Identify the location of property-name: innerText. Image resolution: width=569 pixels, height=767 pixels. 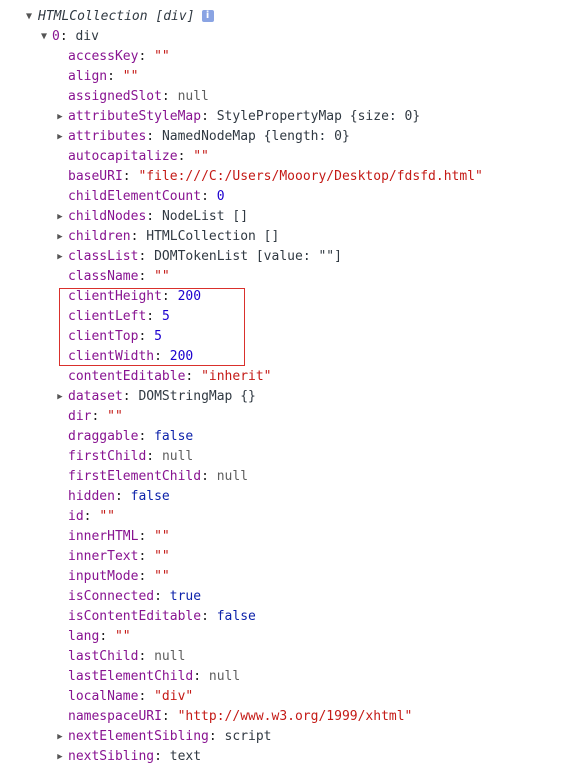
(103, 556).